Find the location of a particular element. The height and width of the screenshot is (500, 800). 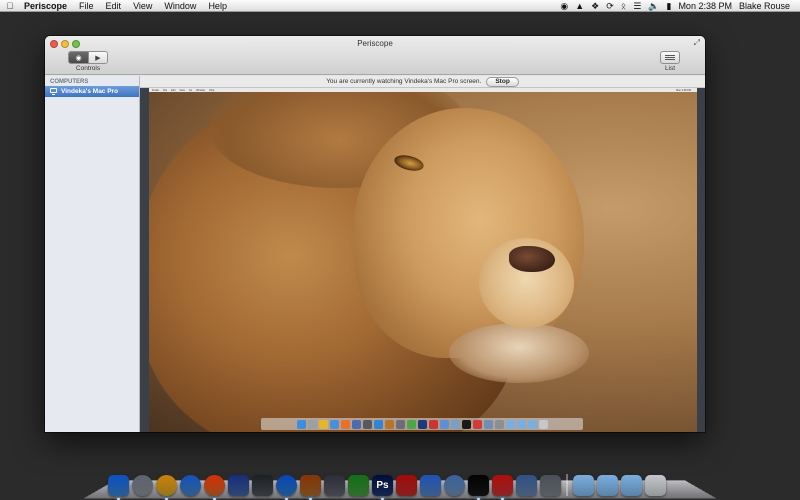

facetime-icon is located at coordinates (238, 485).